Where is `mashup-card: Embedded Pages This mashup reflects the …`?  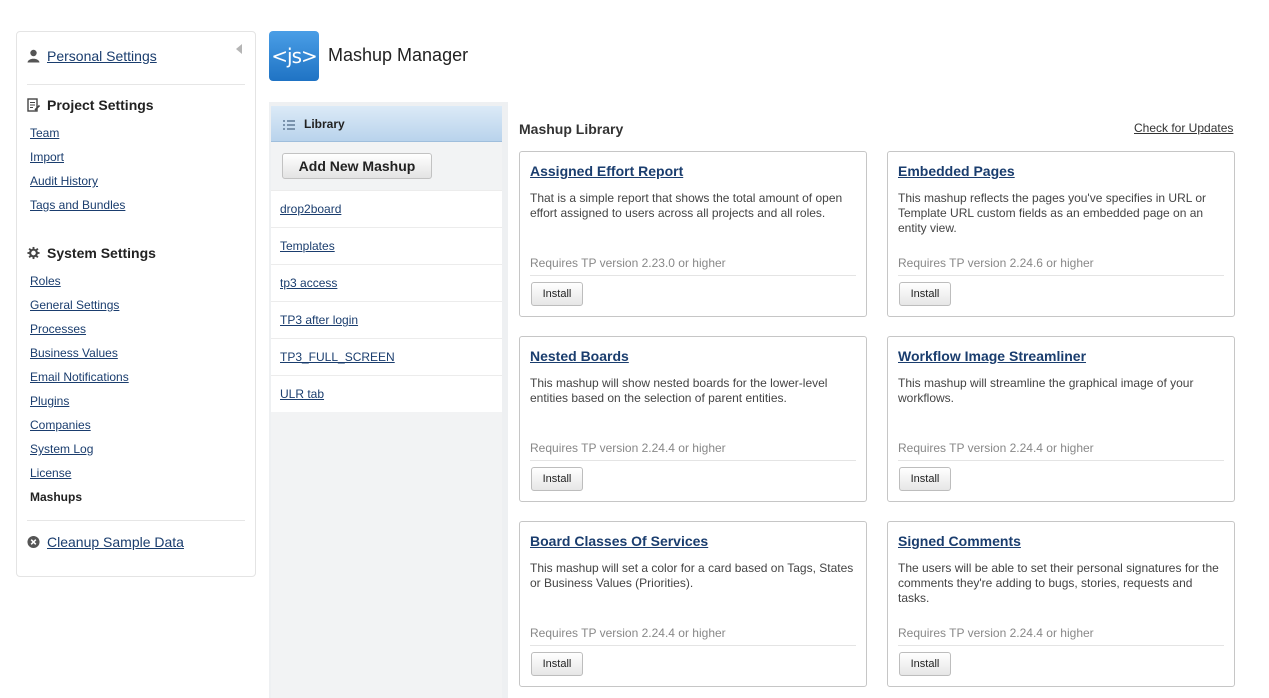 mashup-card: Embedded Pages This mashup reflects the … is located at coordinates (1061, 234).